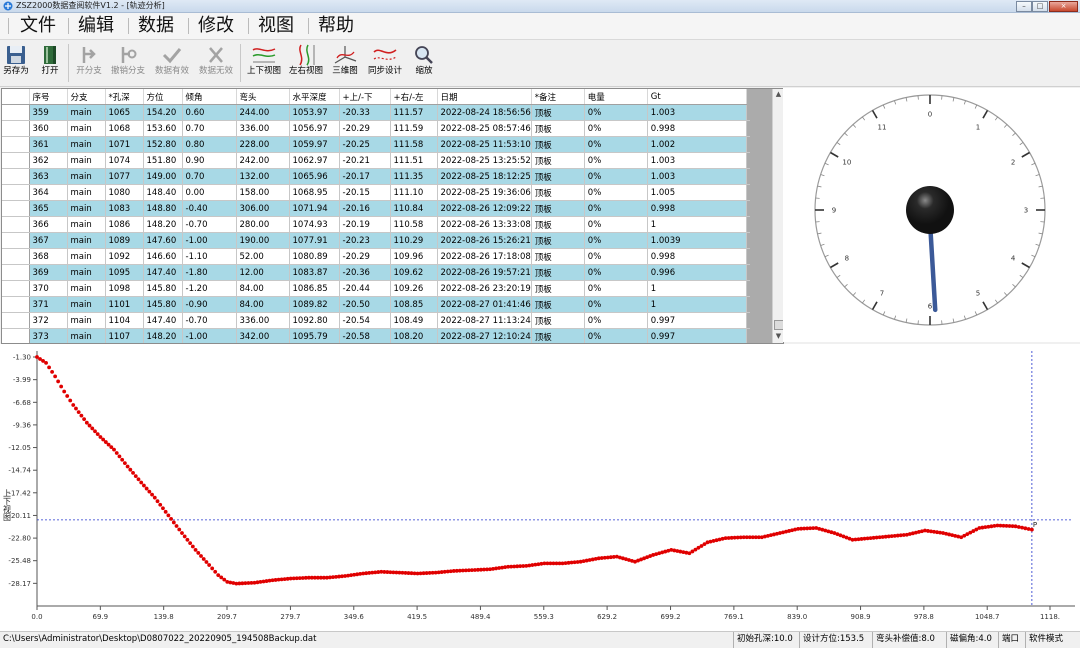 This screenshot has height=648, width=1080. Describe the element at coordinates (162, 289) in the screenshot. I see `table-cell: 145.80` at that location.